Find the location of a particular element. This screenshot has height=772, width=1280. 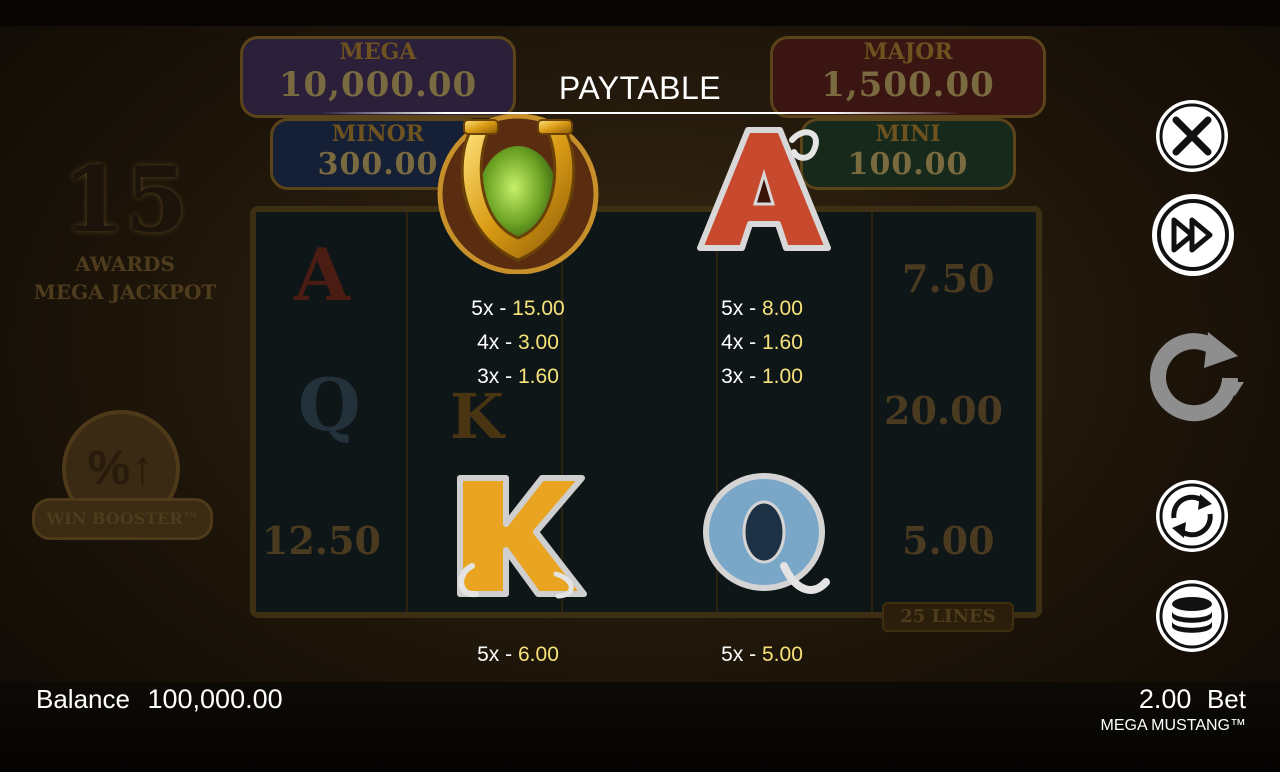

bet-button is located at coordinates (1192, 616).